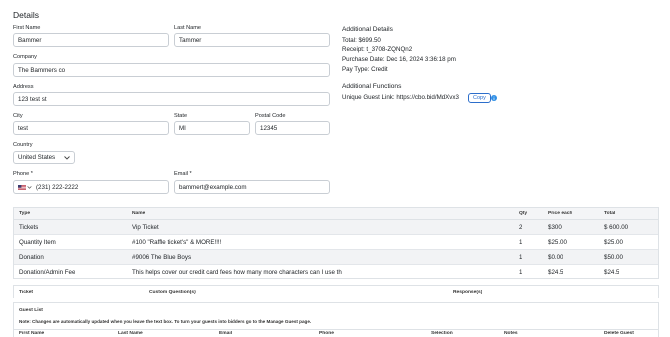 The image size is (670, 337). I want to click on guest-header-selection: Selection, so click(442, 333).